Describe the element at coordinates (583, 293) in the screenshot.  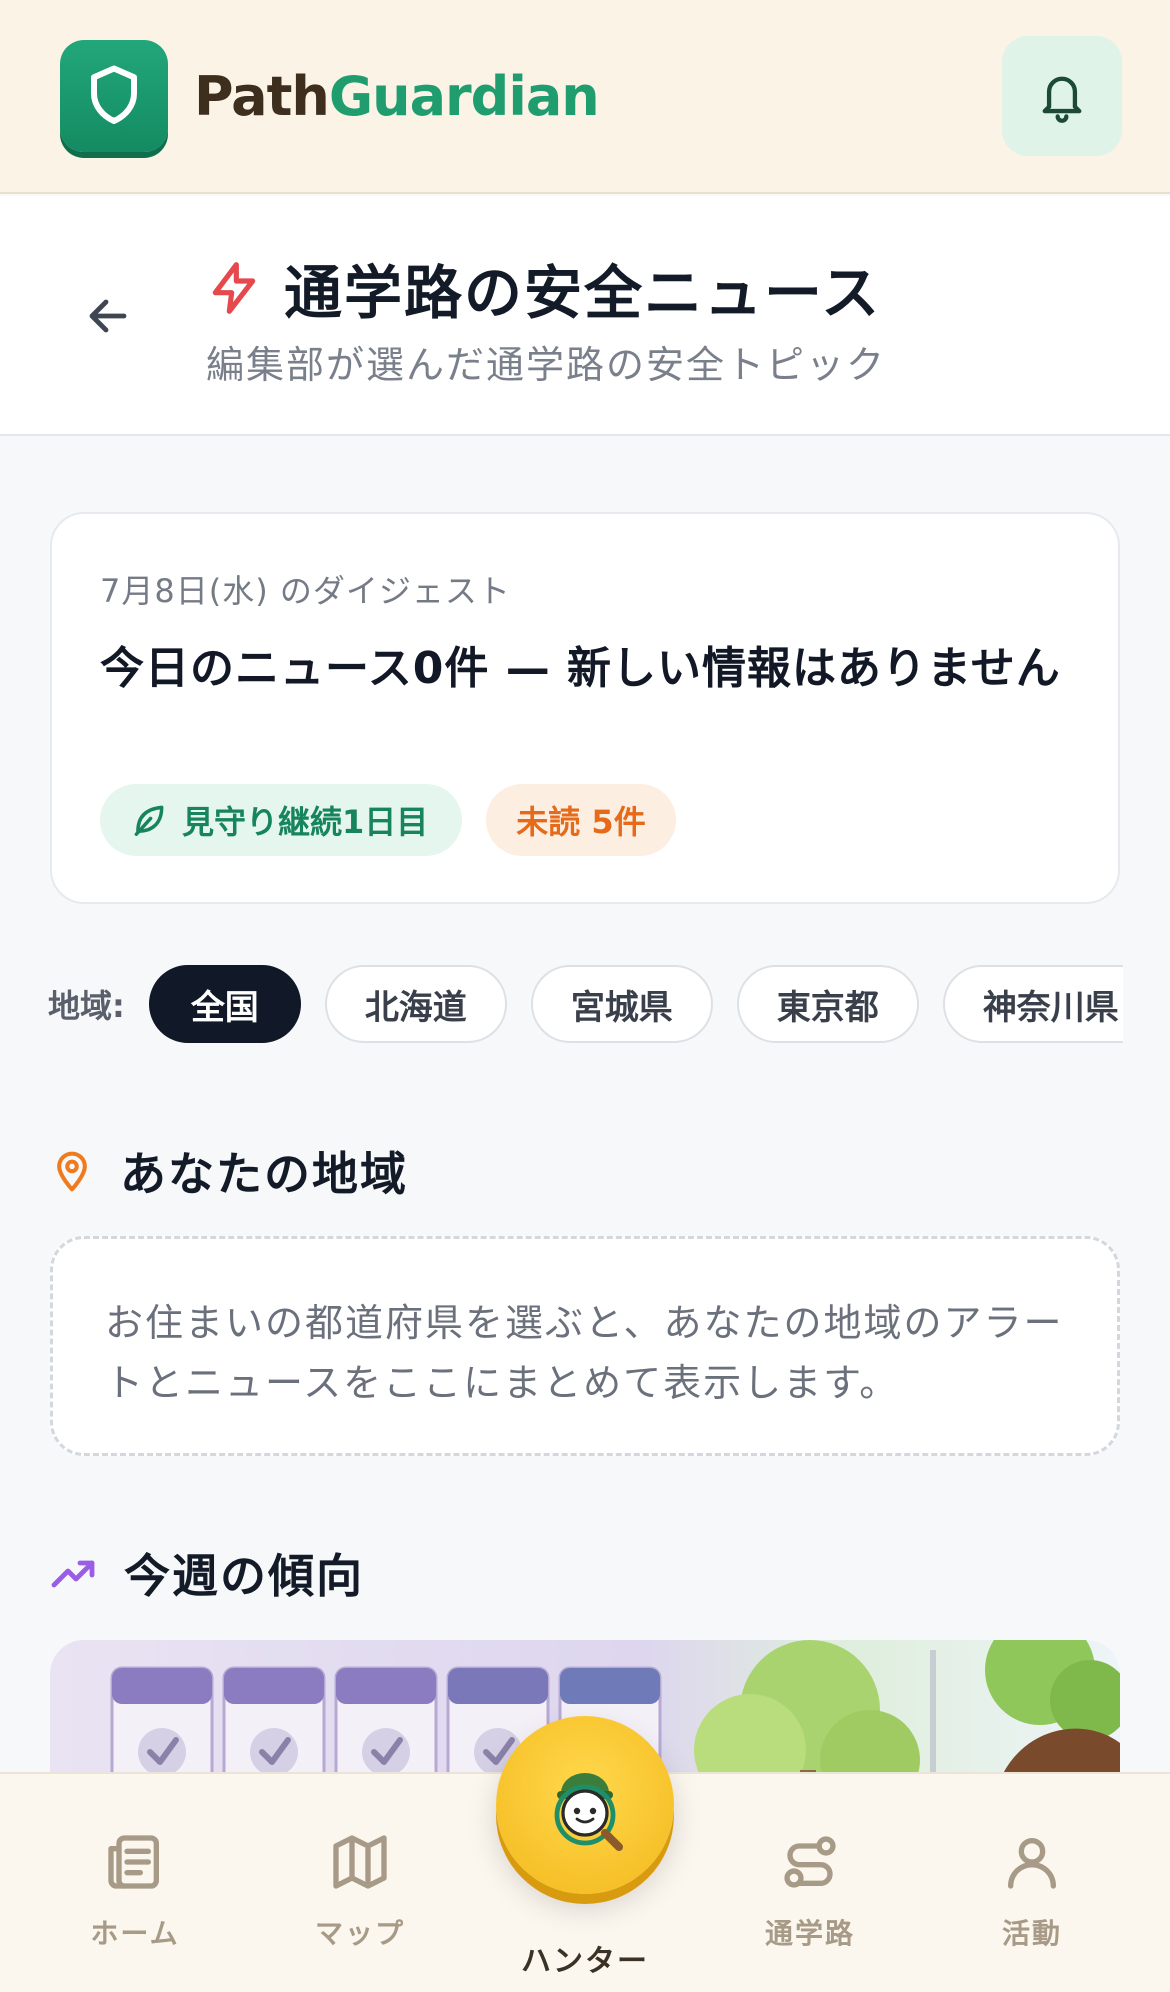
I see `page-title: 通学路の安全ニュース` at that location.